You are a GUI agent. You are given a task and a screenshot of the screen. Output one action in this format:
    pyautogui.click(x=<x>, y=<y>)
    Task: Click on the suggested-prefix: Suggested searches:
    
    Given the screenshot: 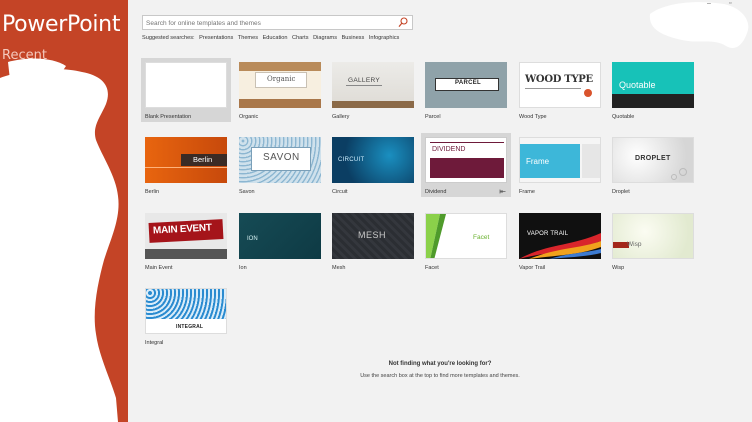 What is the action you would take?
    pyautogui.click(x=168, y=38)
    